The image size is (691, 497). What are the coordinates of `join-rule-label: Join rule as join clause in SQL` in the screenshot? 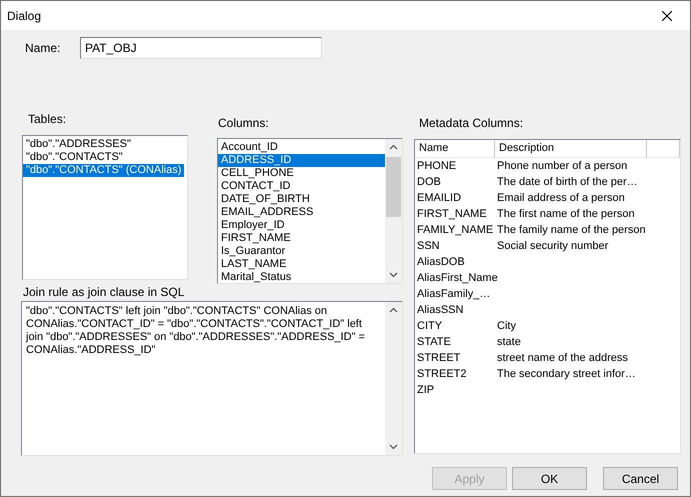 It's located at (104, 292).